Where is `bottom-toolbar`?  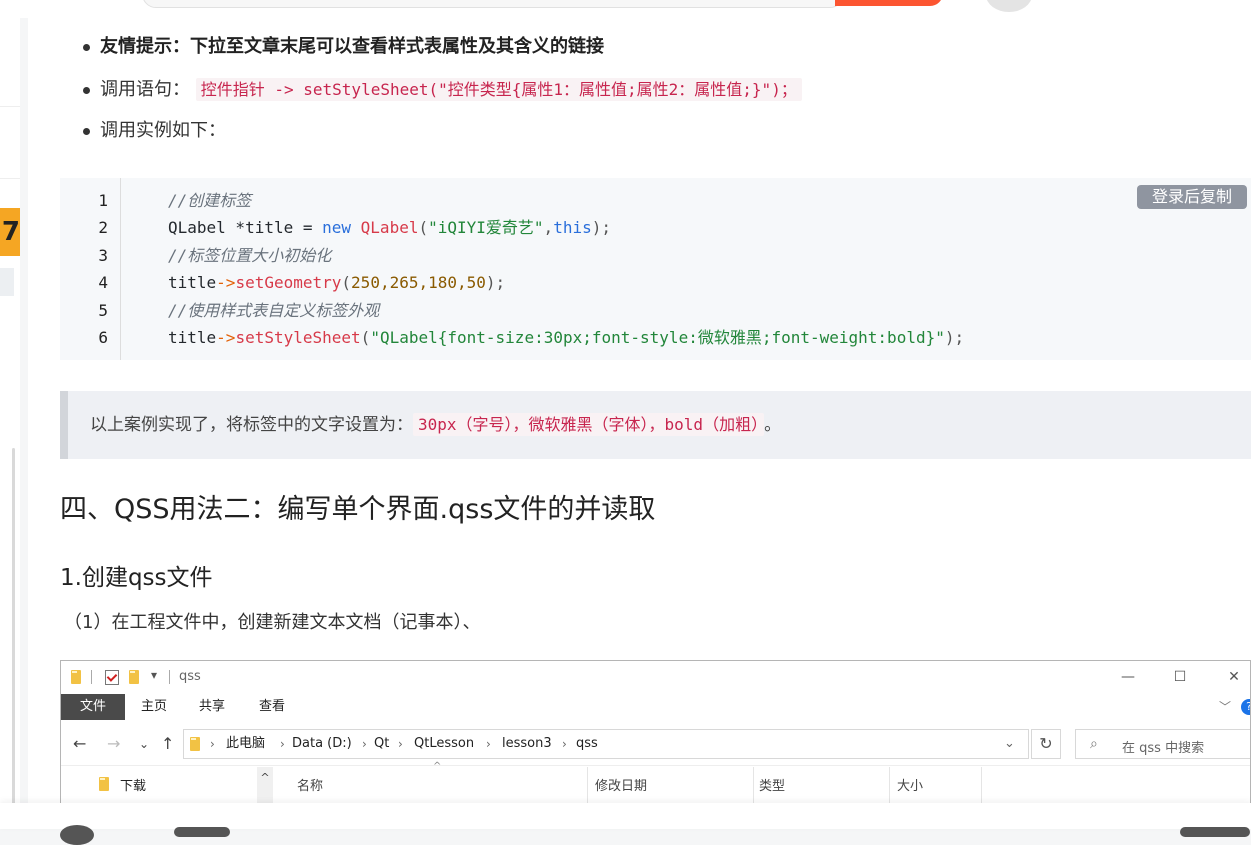
bottom-toolbar is located at coordinates (625, 824).